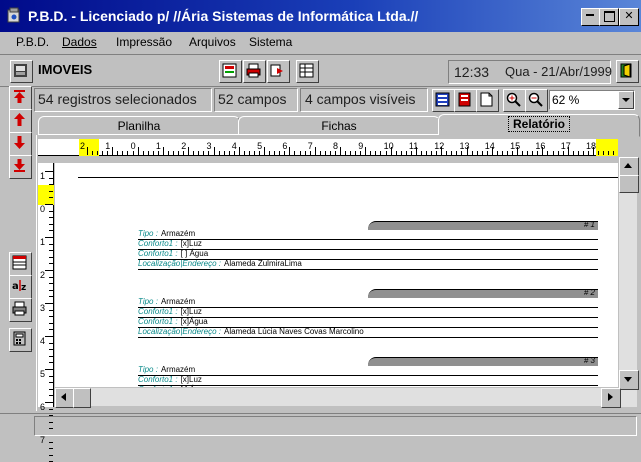 This screenshot has height=462, width=641. What do you see at coordinates (144, 42) in the screenshot?
I see `menu-impressao: Impressão` at bounding box center [144, 42].